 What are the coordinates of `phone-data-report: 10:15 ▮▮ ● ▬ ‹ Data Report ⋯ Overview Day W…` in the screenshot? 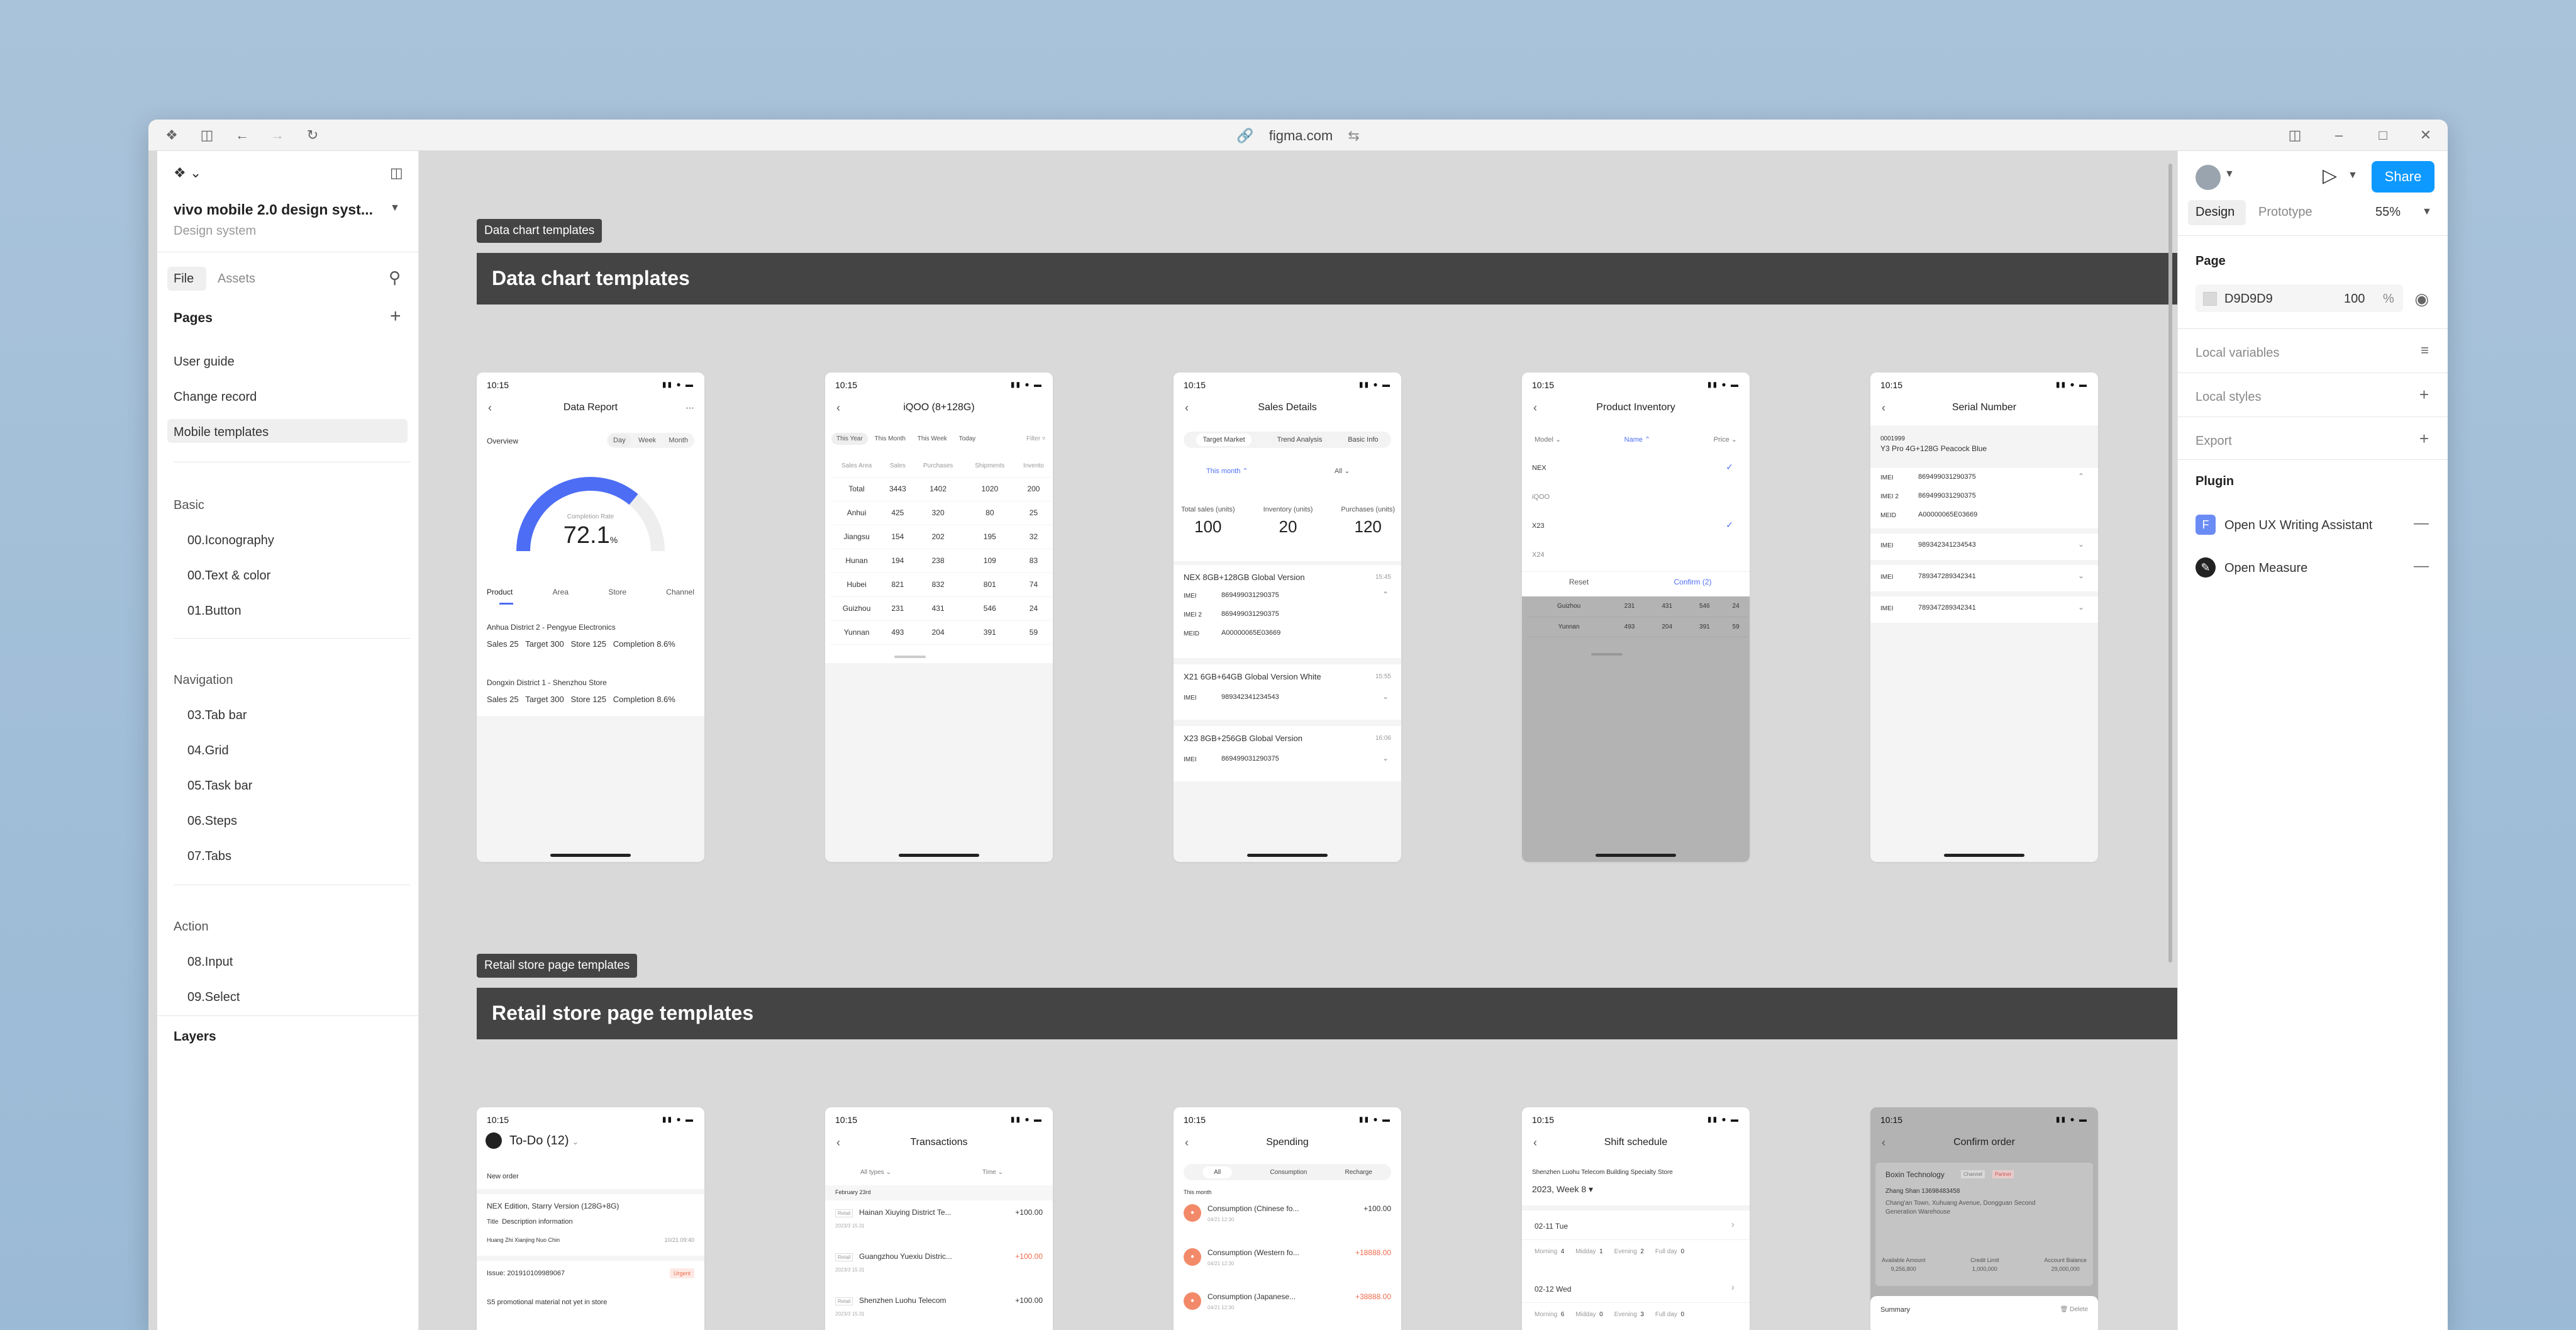 It's located at (590, 617).